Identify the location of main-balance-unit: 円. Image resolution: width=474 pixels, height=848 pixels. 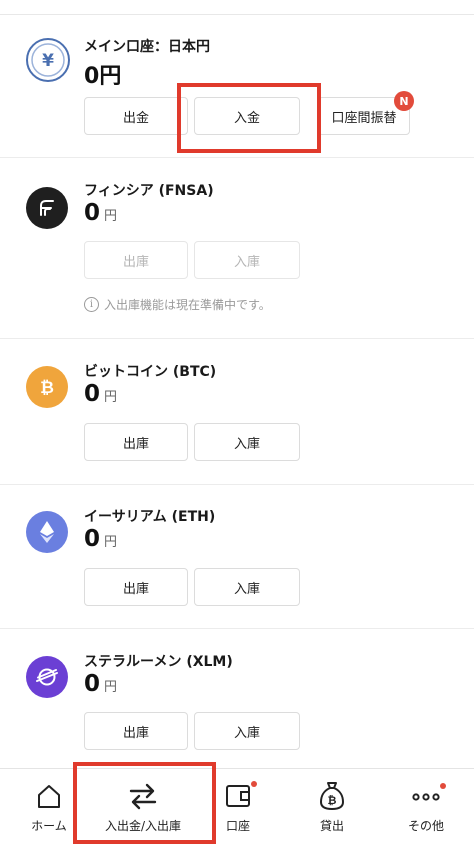
(110, 76).